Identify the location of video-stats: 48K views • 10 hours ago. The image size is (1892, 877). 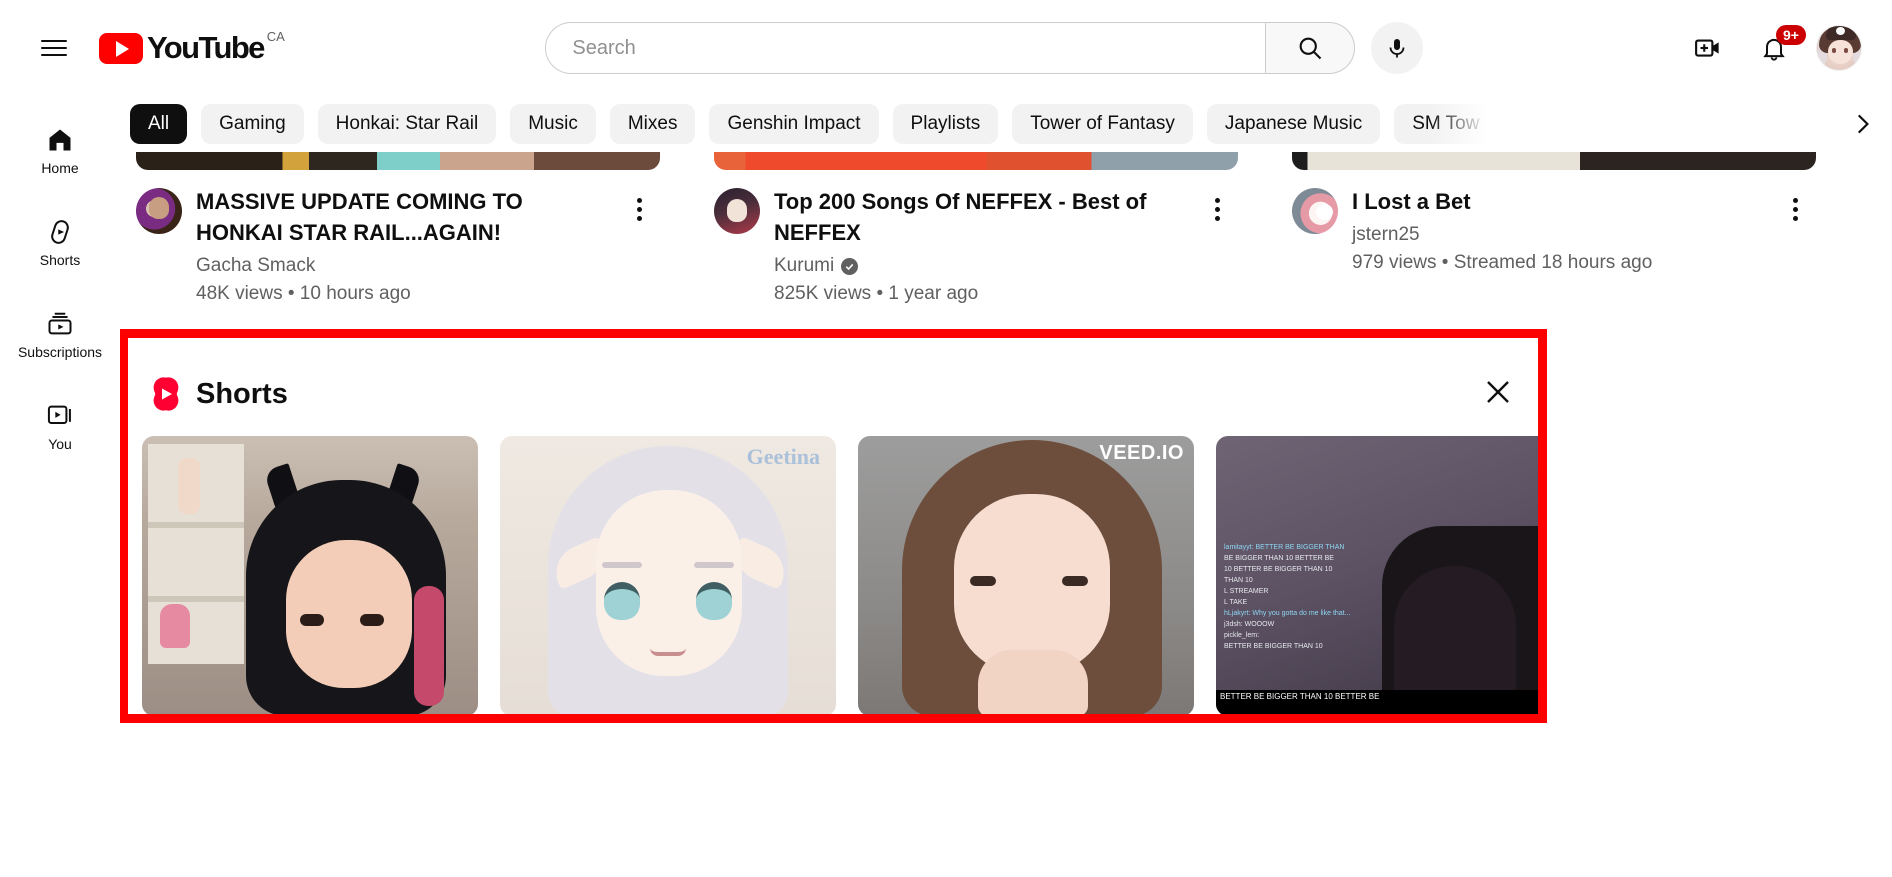
(303, 293).